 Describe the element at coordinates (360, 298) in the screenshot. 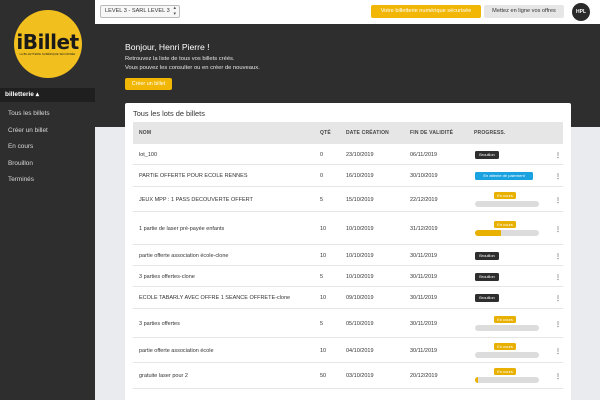

I see `row-created: 09/10/2019` at that location.